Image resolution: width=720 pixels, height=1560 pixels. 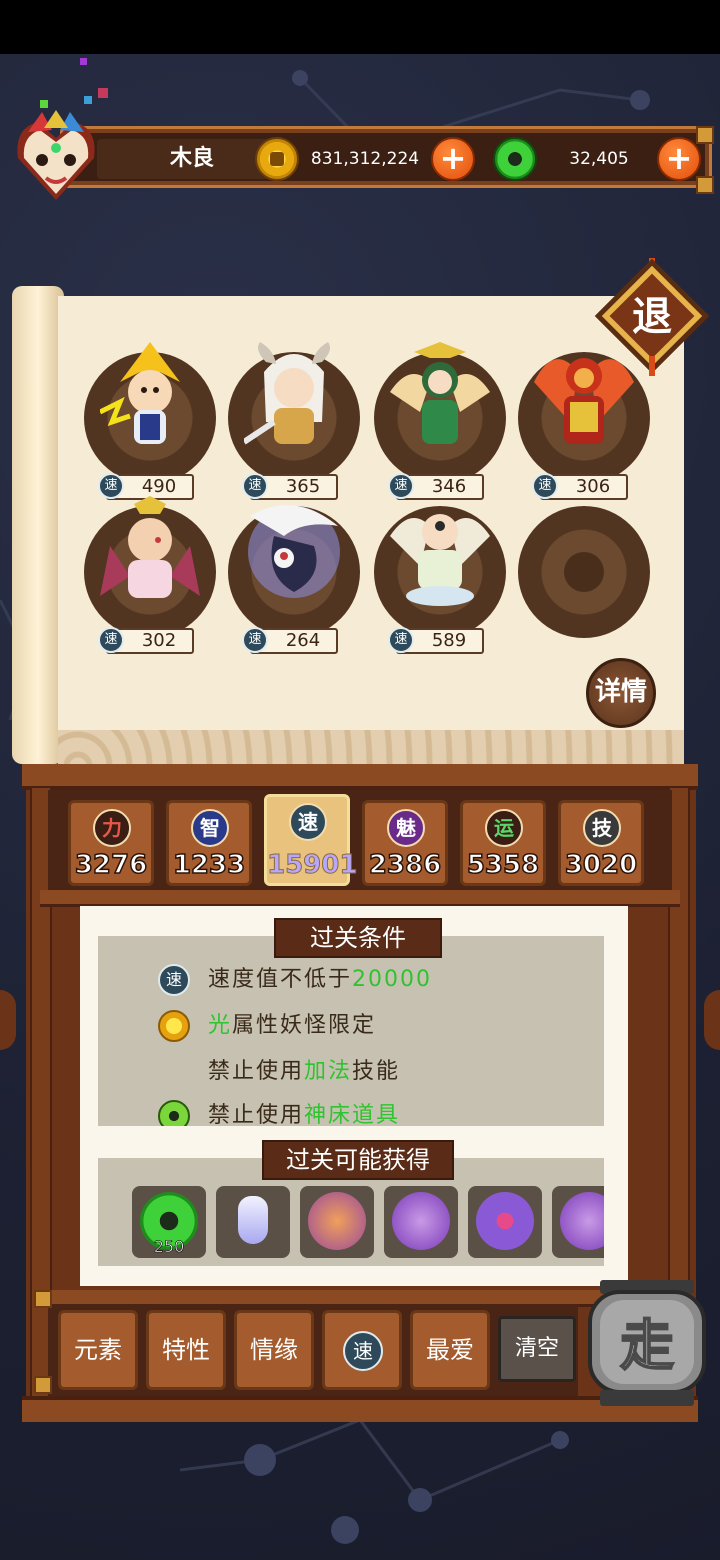 I want to click on condition-text: 技能, so click(x=376, y=1071).